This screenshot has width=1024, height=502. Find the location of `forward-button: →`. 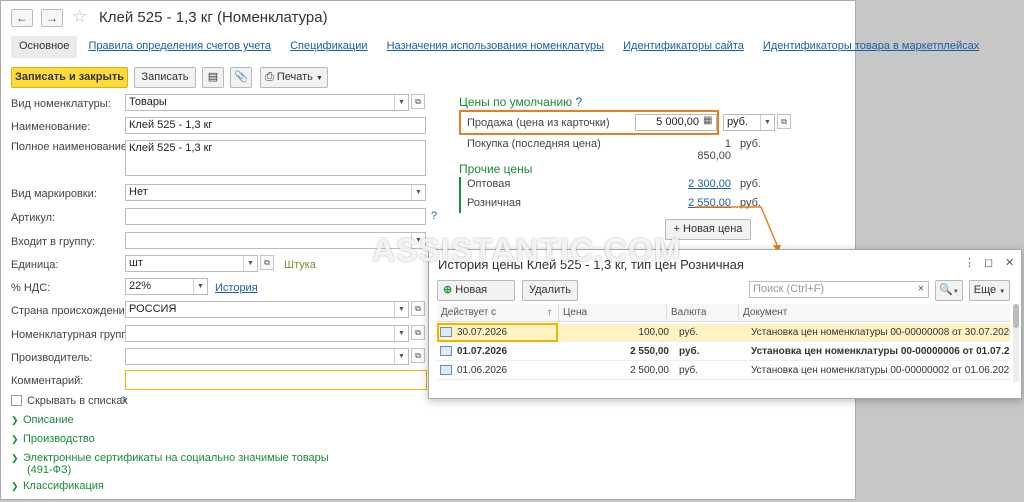

forward-button: → is located at coordinates (52, 18).